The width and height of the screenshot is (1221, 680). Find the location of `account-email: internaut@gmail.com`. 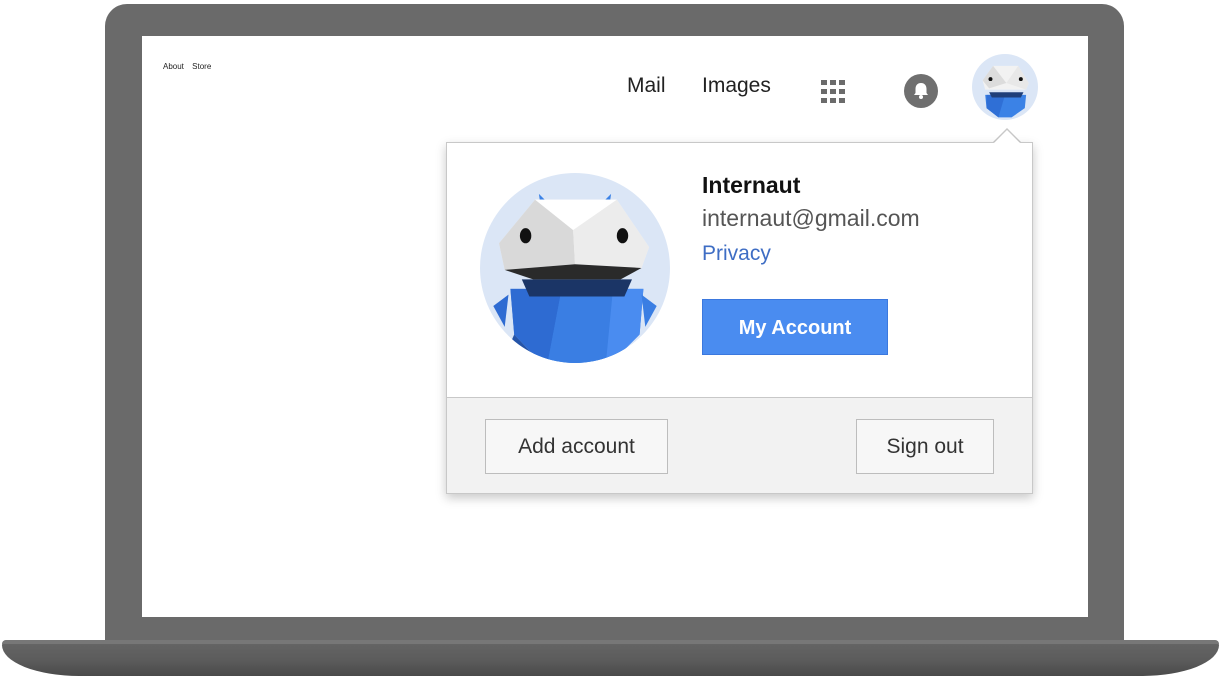

account-email: internaut@gmail.com is located at coordinates (811, 218).